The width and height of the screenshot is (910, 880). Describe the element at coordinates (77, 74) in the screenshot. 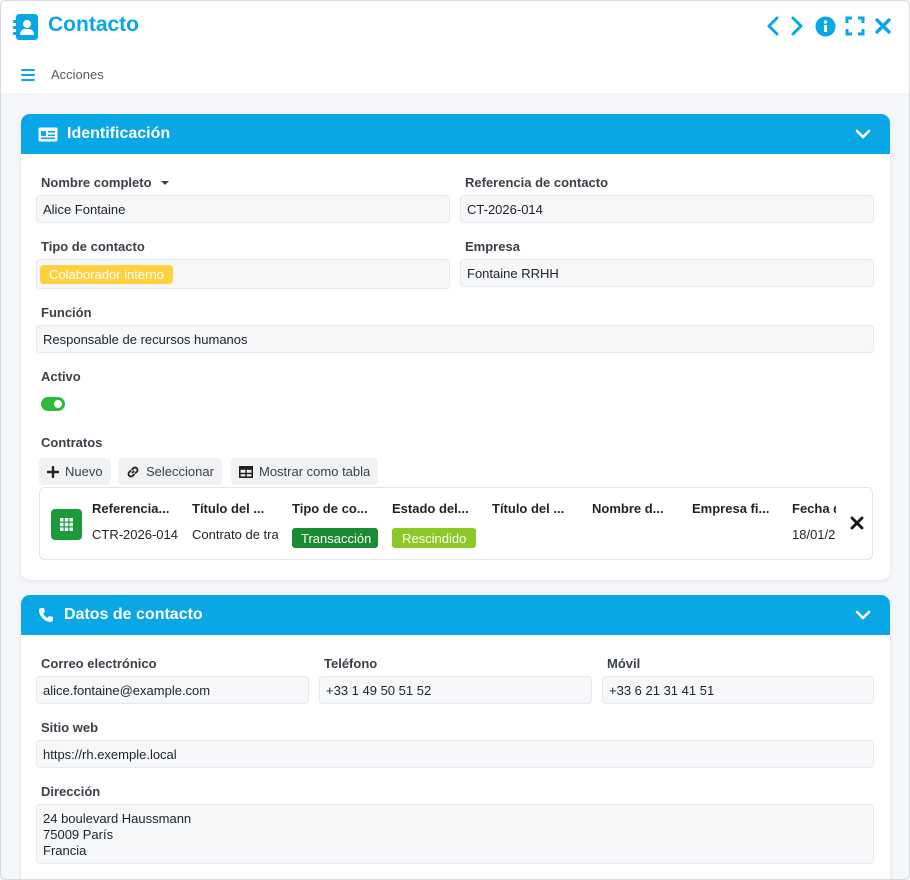

I see `actions-label: Acciones` at that location.